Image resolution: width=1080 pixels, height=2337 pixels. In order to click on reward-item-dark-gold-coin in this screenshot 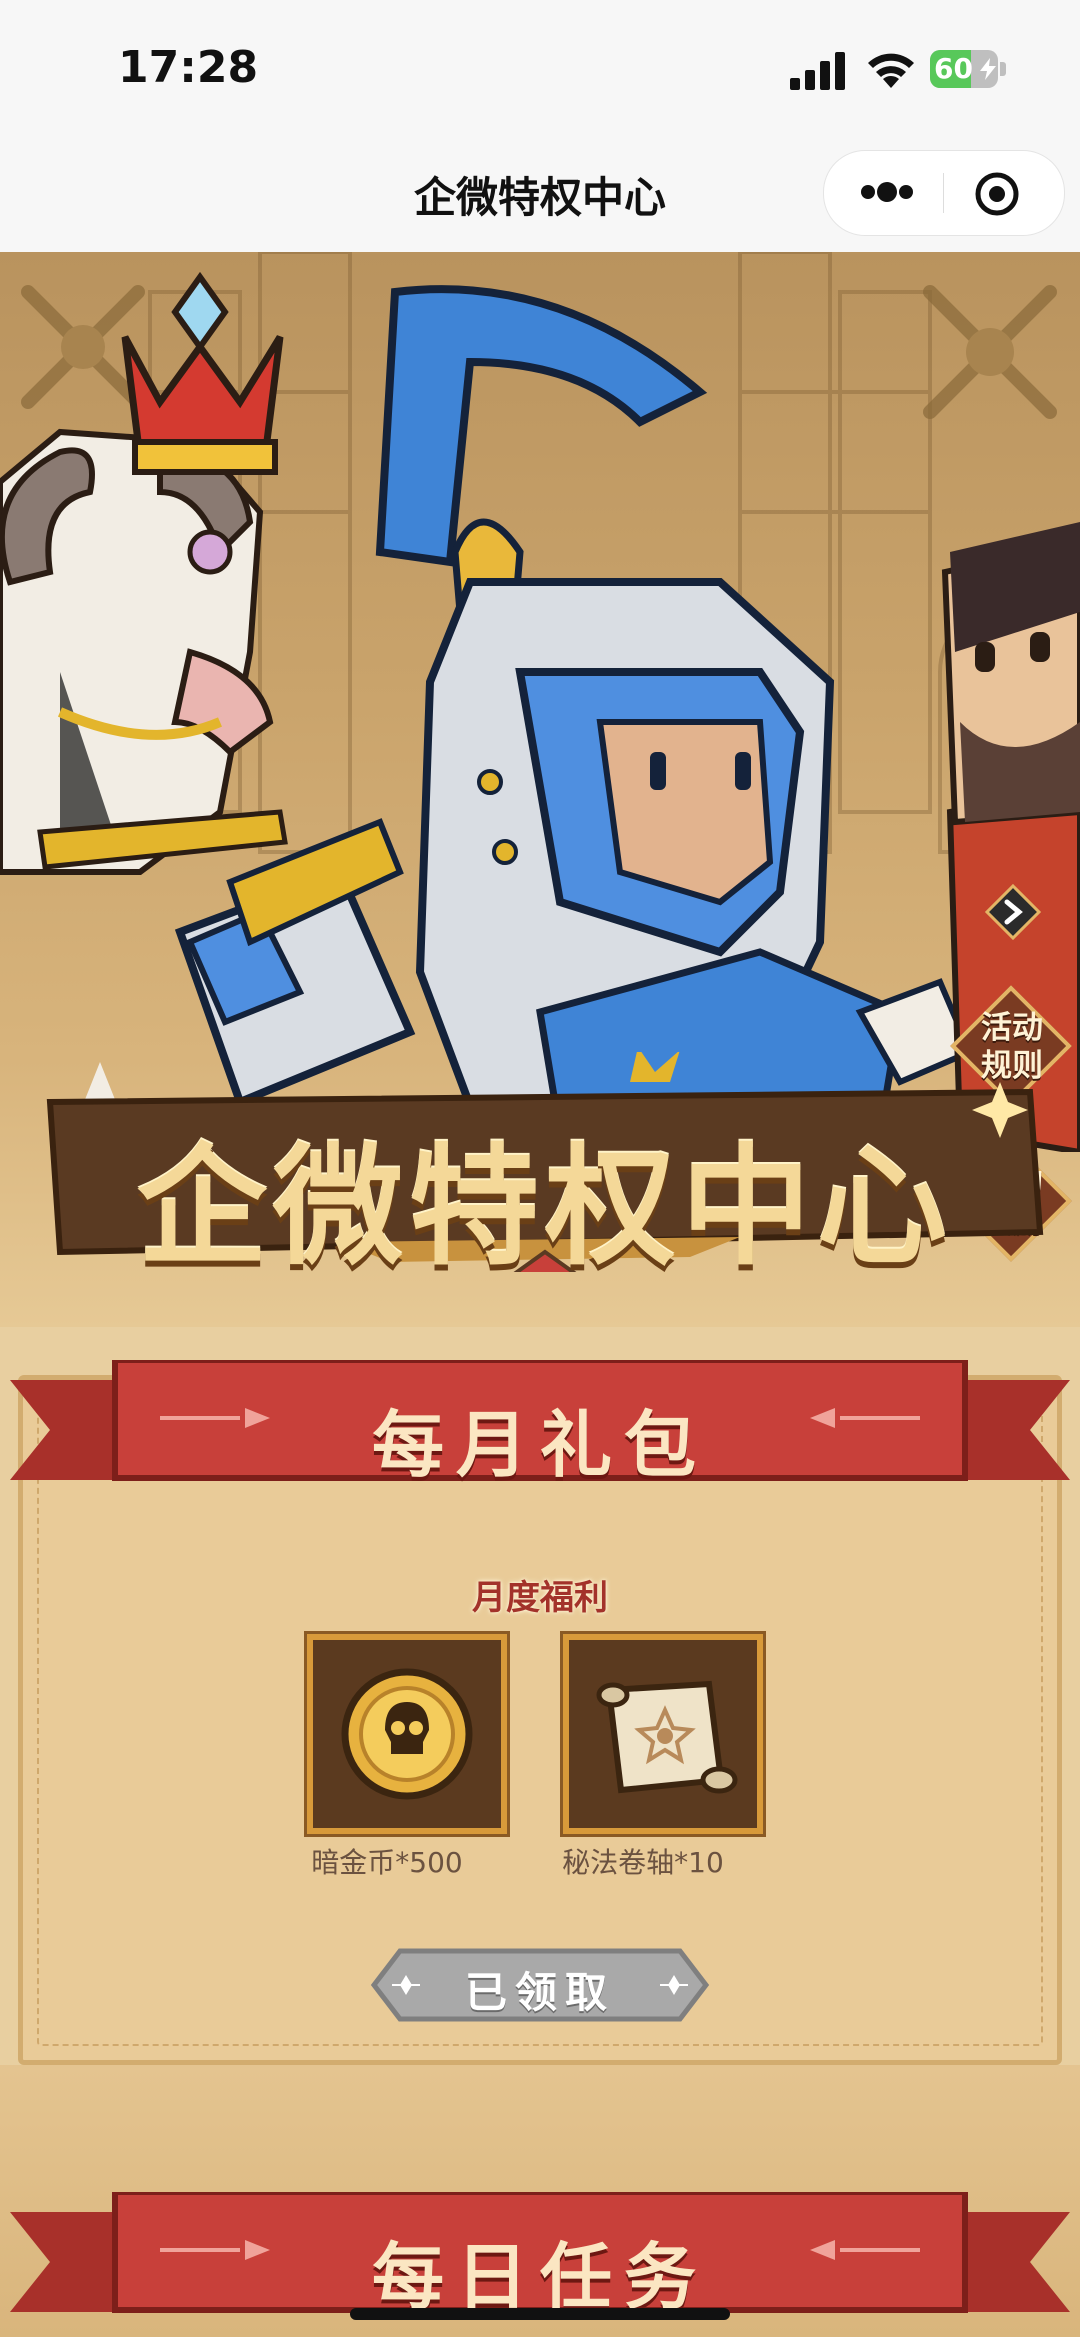, I will do `click(407, 1734)`.